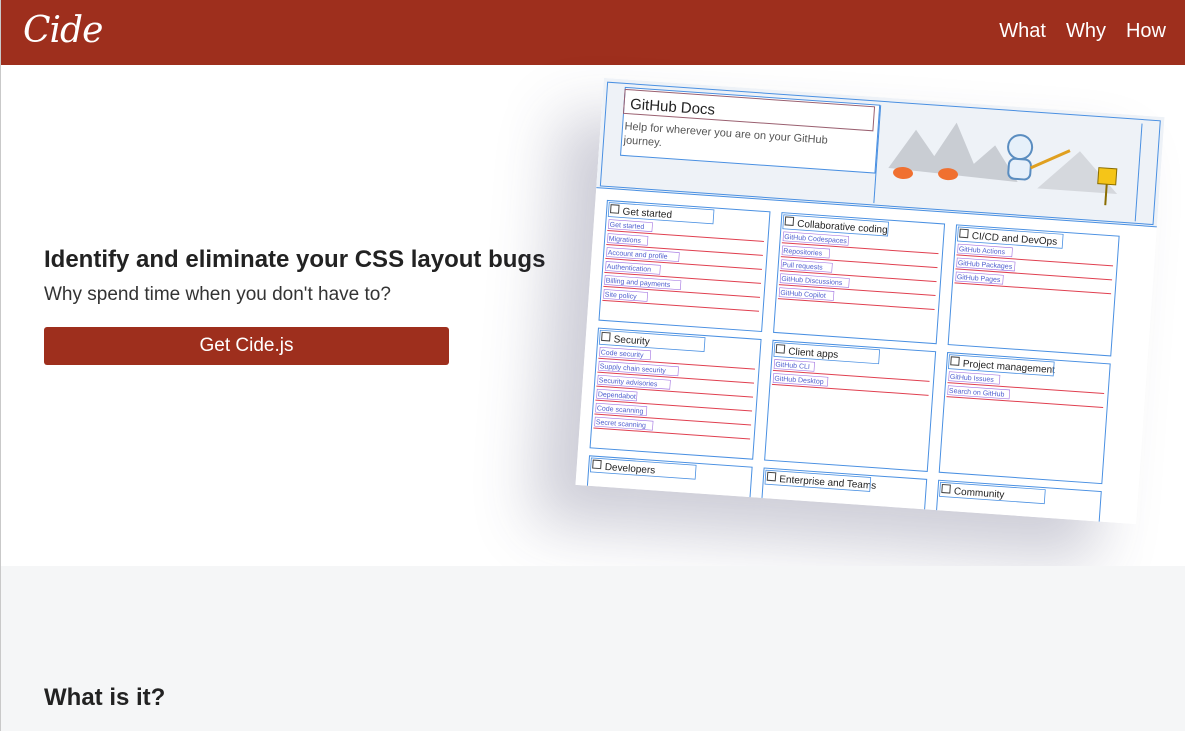  What do you see at coordinates (105, 697) in the screenshot?
I see `what-is-it-heading: What is it?` at bounding box center [105, 697].